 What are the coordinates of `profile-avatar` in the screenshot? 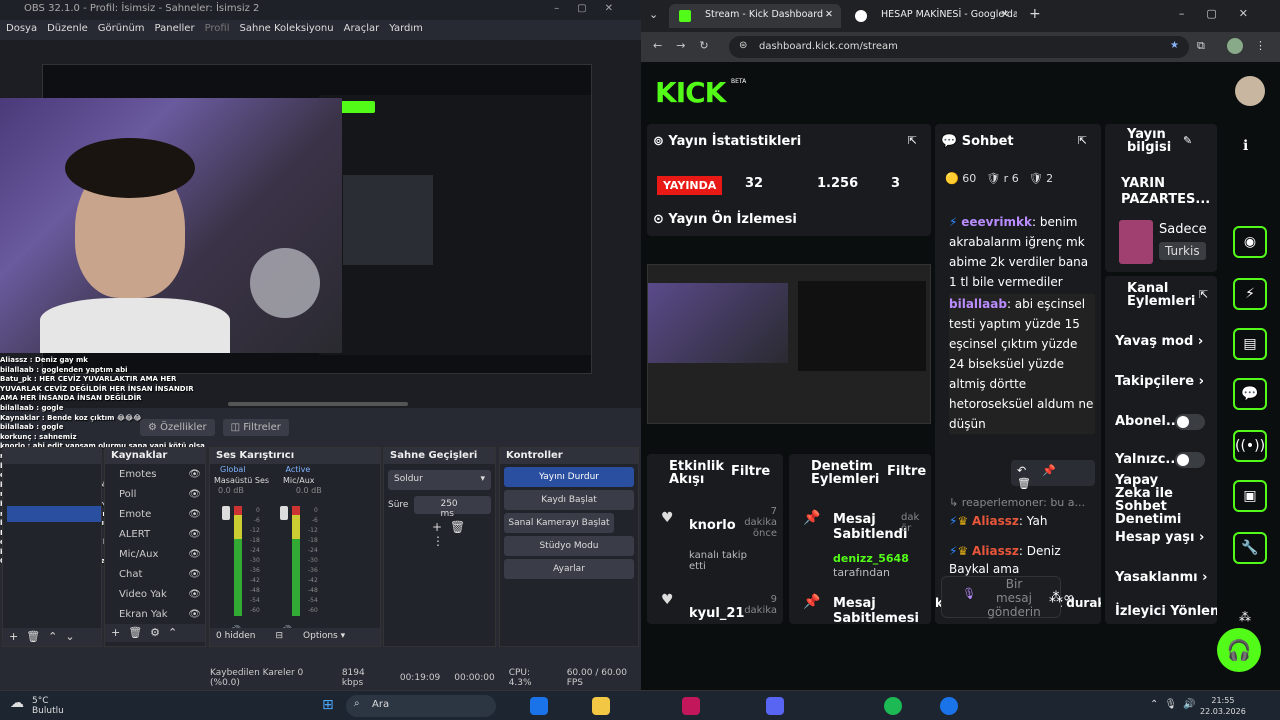 It's located at (1235, 46).